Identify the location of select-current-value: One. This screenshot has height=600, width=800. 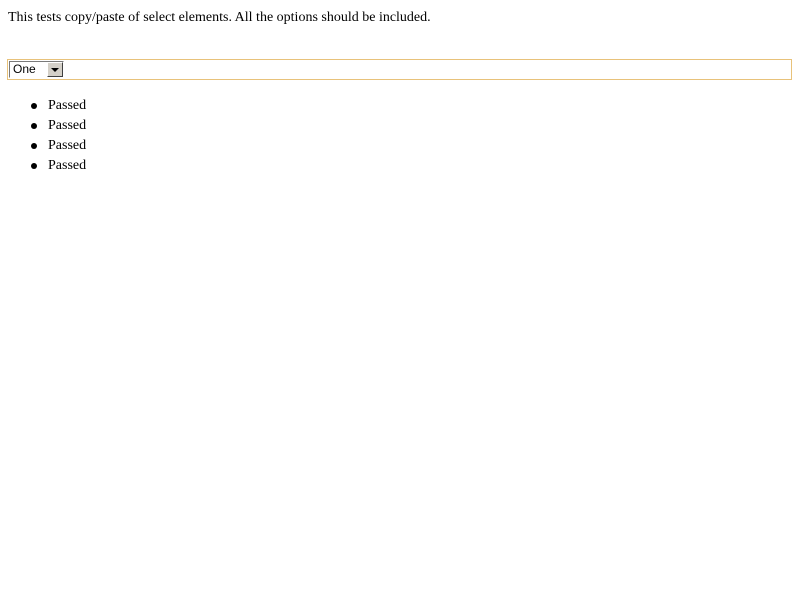
(24, 69).